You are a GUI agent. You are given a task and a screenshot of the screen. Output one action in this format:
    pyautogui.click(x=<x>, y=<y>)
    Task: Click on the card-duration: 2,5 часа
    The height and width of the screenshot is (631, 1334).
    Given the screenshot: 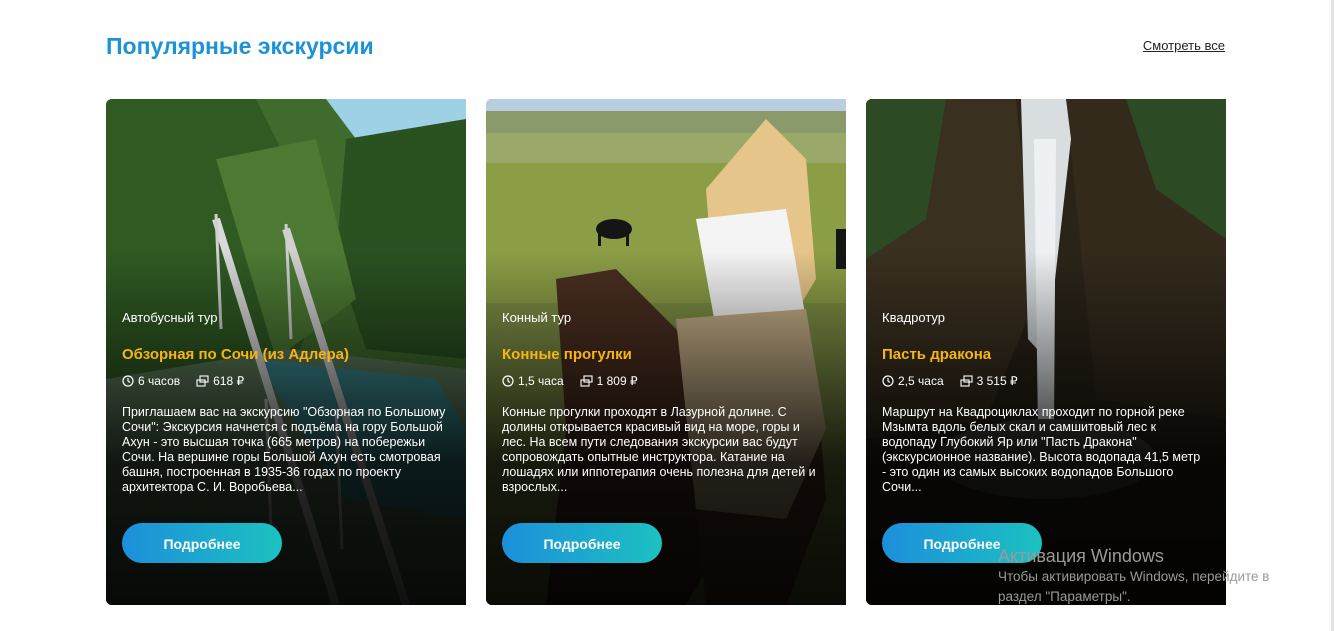 What is the action you would take?
    pyautogui.click(x=921, y=381)
    